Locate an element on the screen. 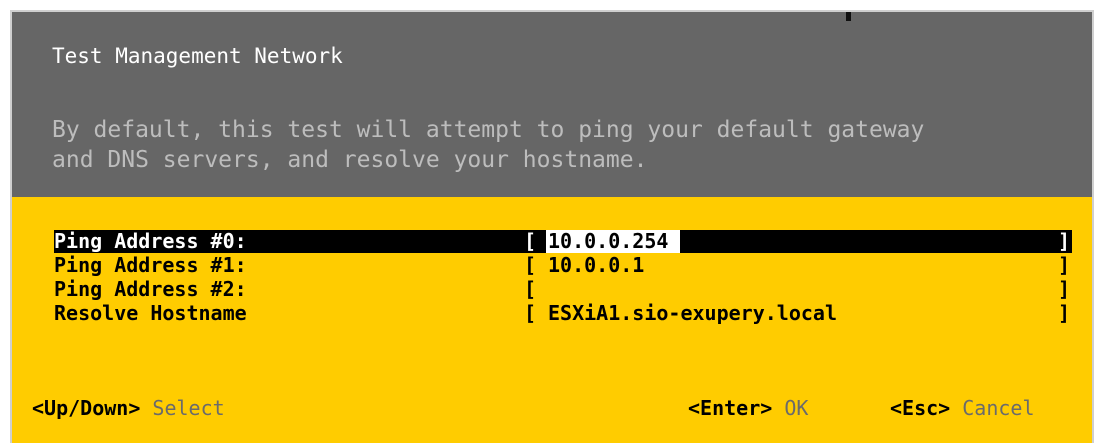  resolve-hostname-input is located at coordinates (798, 313).